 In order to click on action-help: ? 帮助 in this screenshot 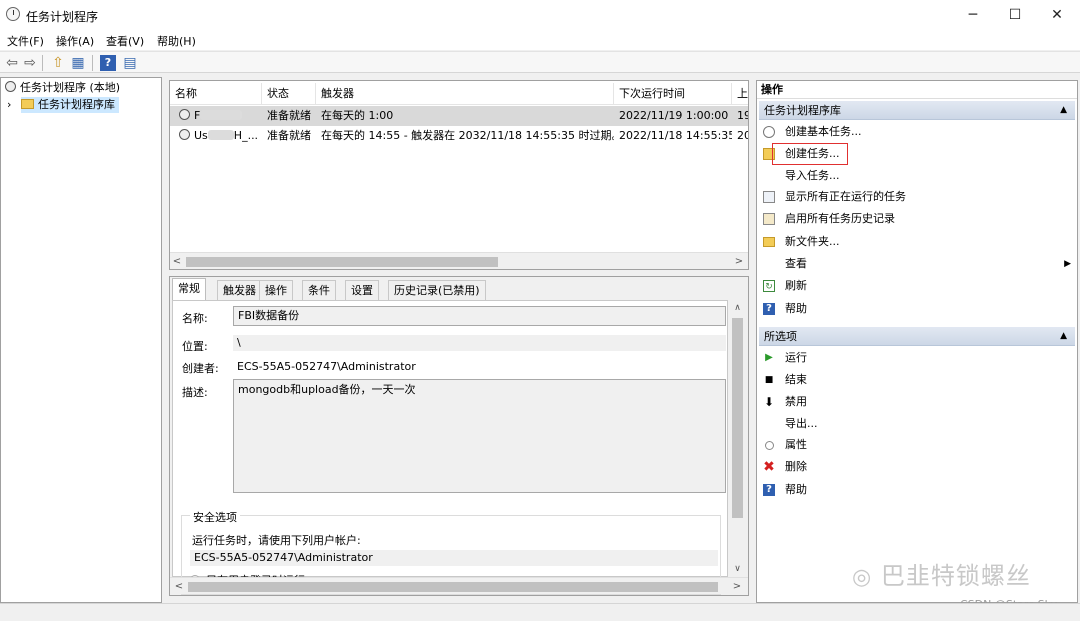, I will do `click(916, 309)`.